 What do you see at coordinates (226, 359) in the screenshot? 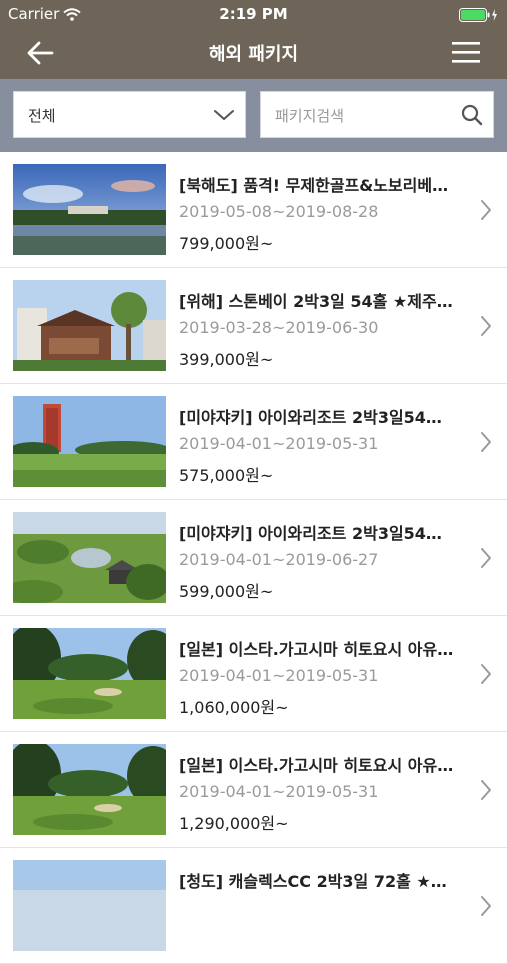
I see `package-price: 399,000원~` at bounding box center [226, 359].